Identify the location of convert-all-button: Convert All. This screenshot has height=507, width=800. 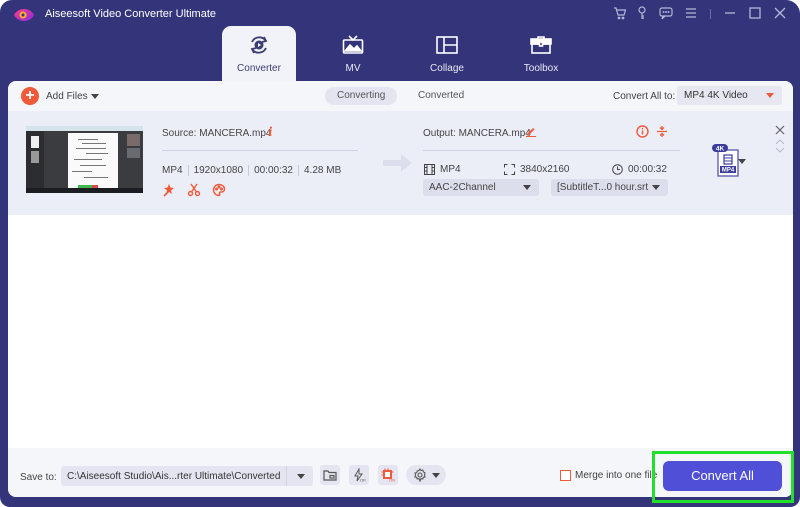
(722, 476).